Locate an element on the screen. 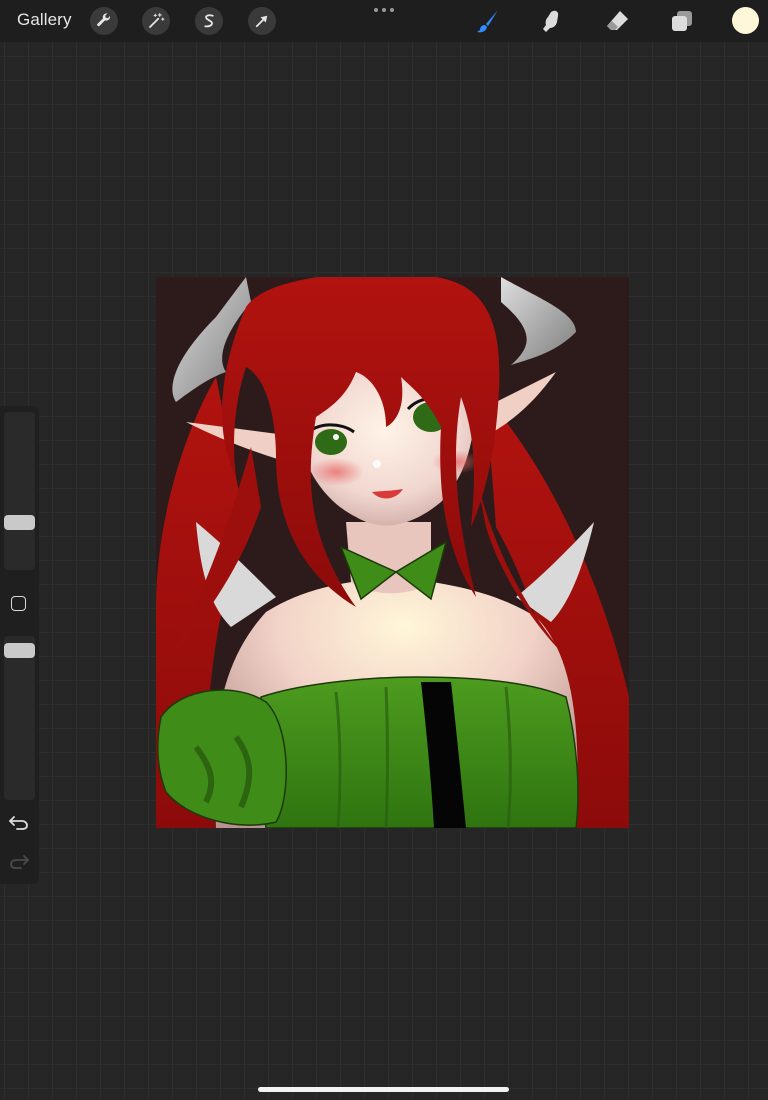  home-indicator is located at coordinates (383, 1089).